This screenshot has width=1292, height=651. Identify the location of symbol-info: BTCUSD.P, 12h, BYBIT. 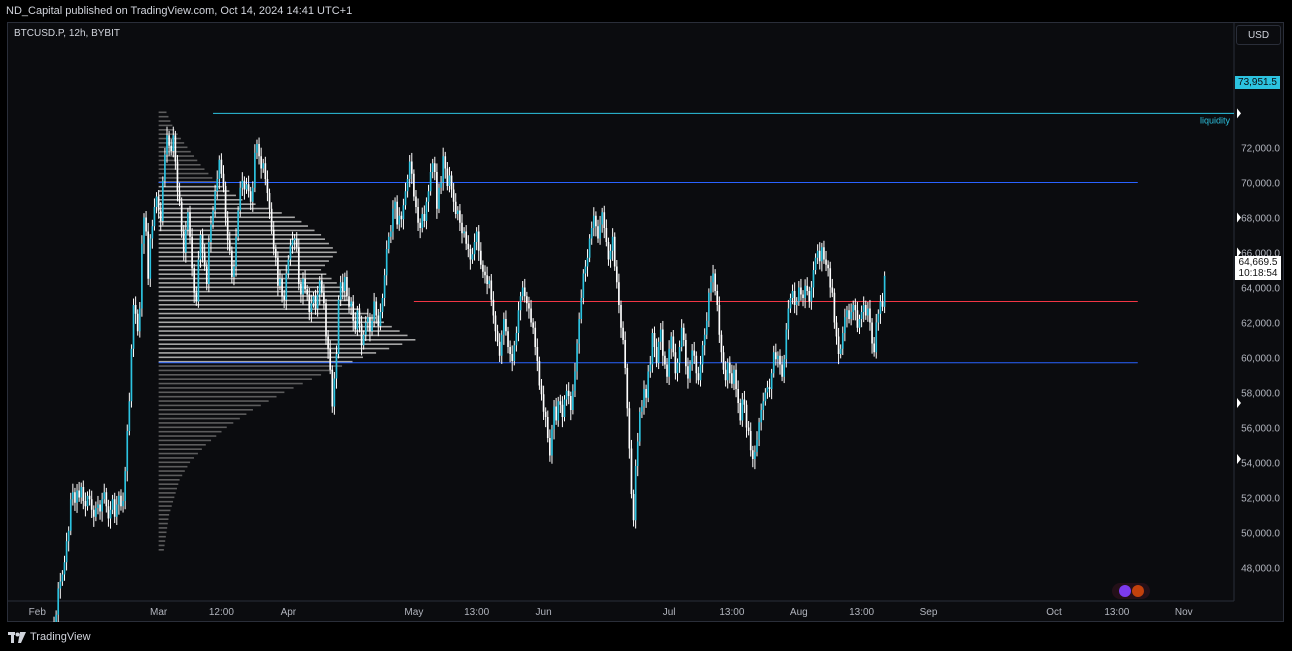
(67, 33).